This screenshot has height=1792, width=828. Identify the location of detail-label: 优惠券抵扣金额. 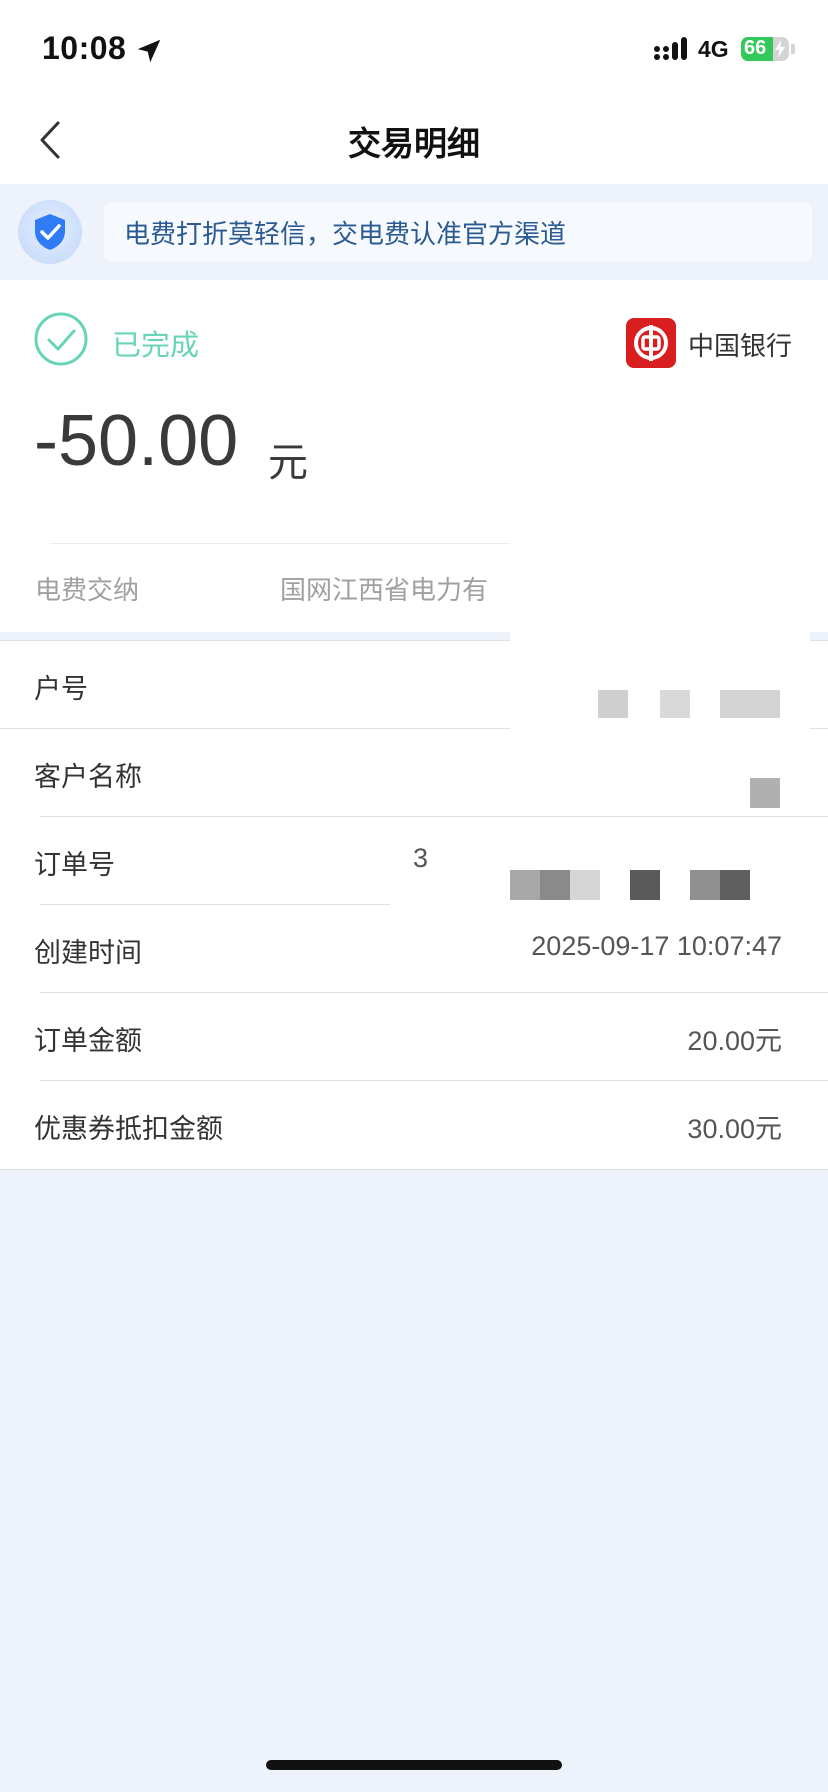
(128, 1129).